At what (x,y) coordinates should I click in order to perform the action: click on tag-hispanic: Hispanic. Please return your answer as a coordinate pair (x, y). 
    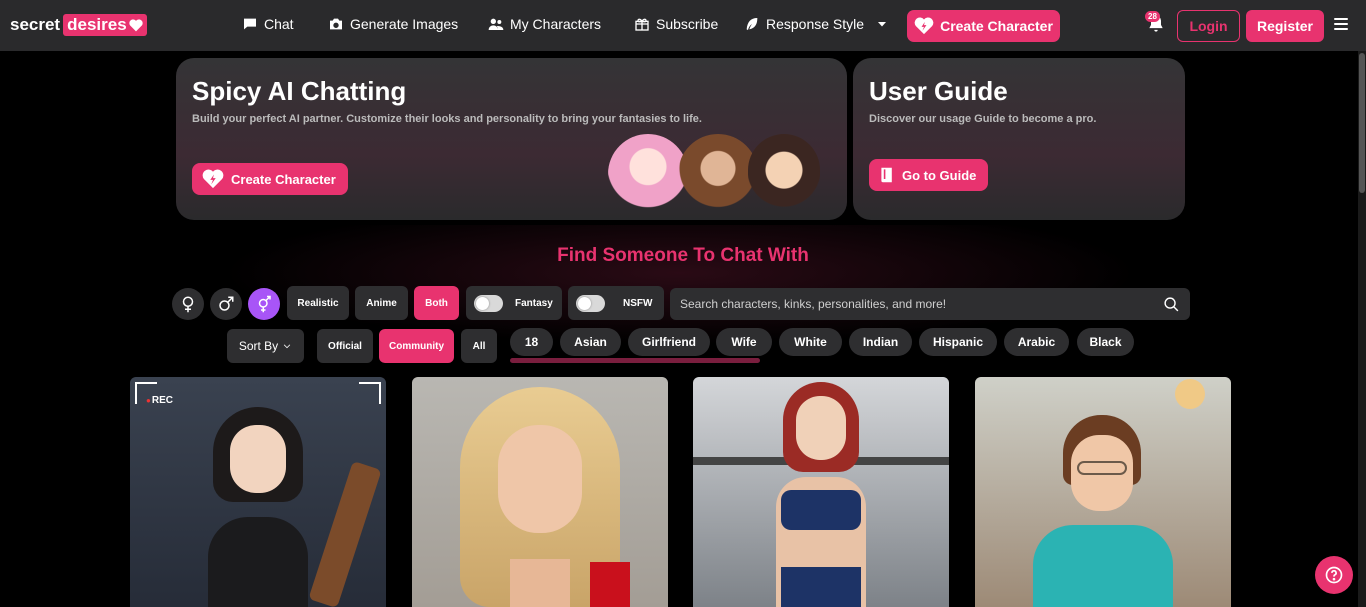
    Looking at the image, I should click on (958, 342).